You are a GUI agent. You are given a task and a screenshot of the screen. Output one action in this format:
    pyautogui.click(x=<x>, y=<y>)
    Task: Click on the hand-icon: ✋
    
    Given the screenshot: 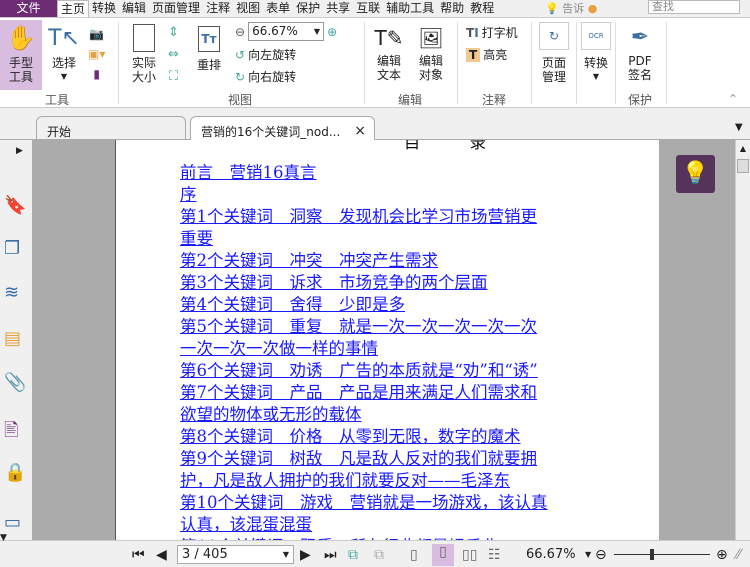 What is the action you would take?
    pyautogui.click(x=21, y=38)
    